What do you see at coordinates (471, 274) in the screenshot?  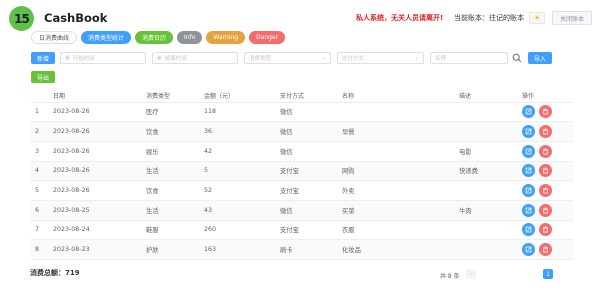 I see `prev-page-button: ‹` at bounding box center [471, 274].